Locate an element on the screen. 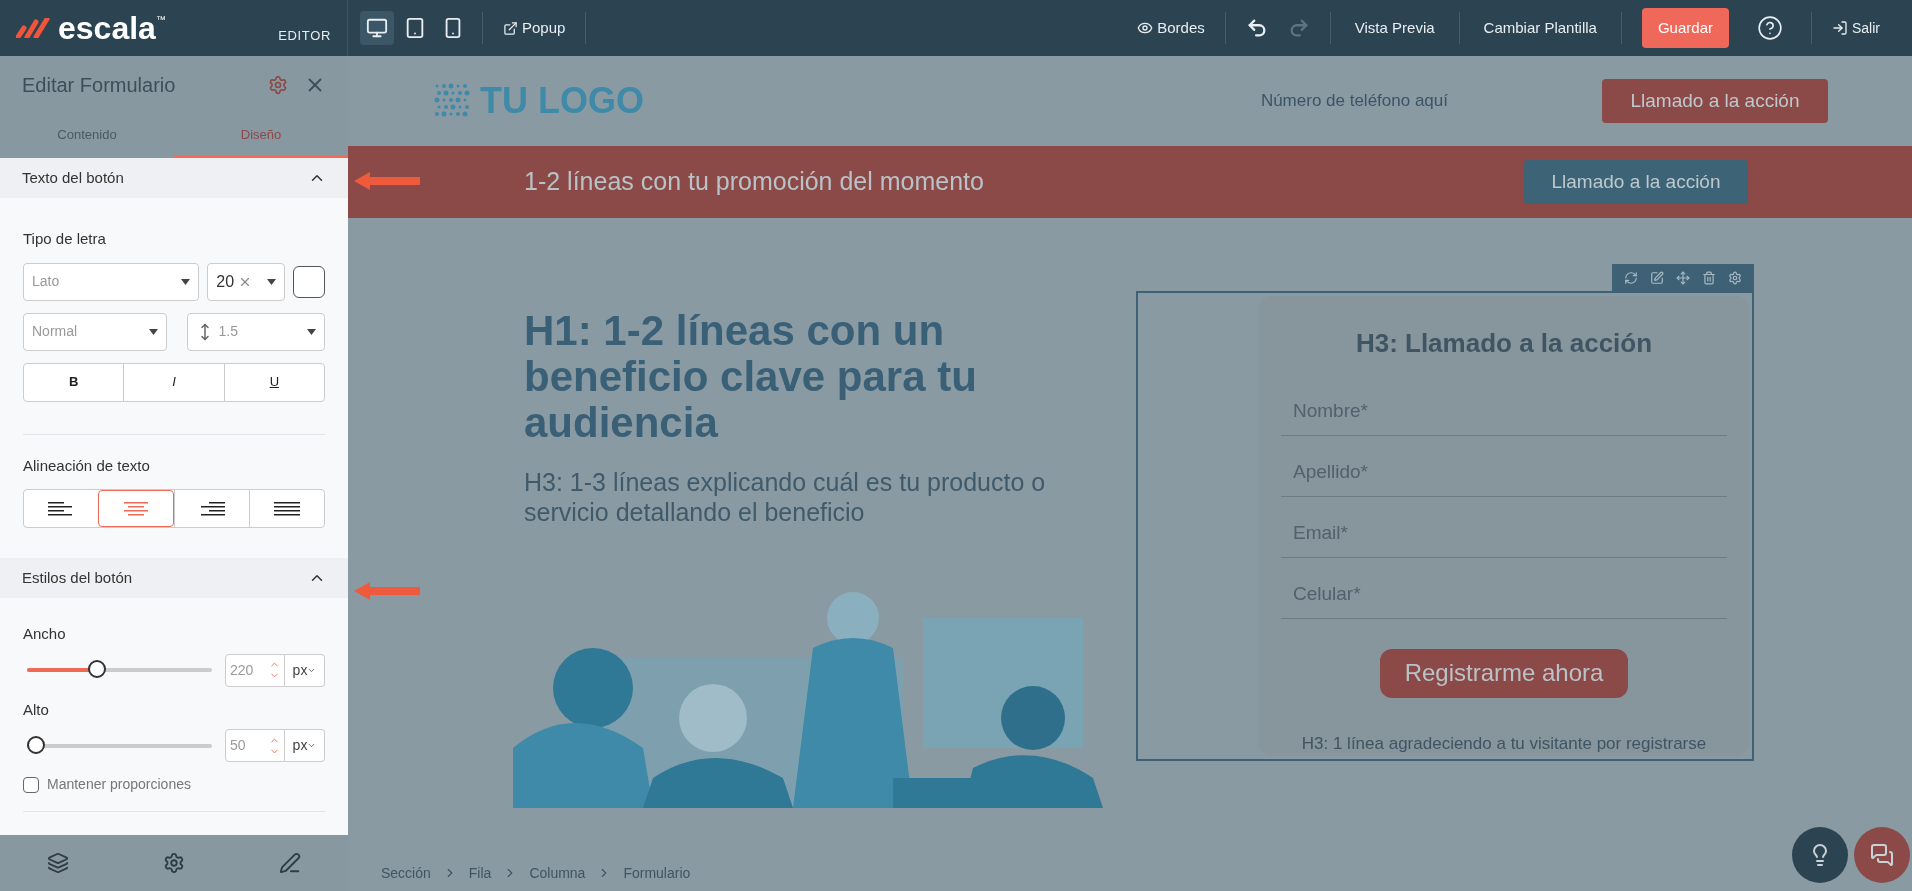 This screenshot has height=891, width=1912. form-title: H3: Llamado a la acción is located at coordinates (1504, 343).